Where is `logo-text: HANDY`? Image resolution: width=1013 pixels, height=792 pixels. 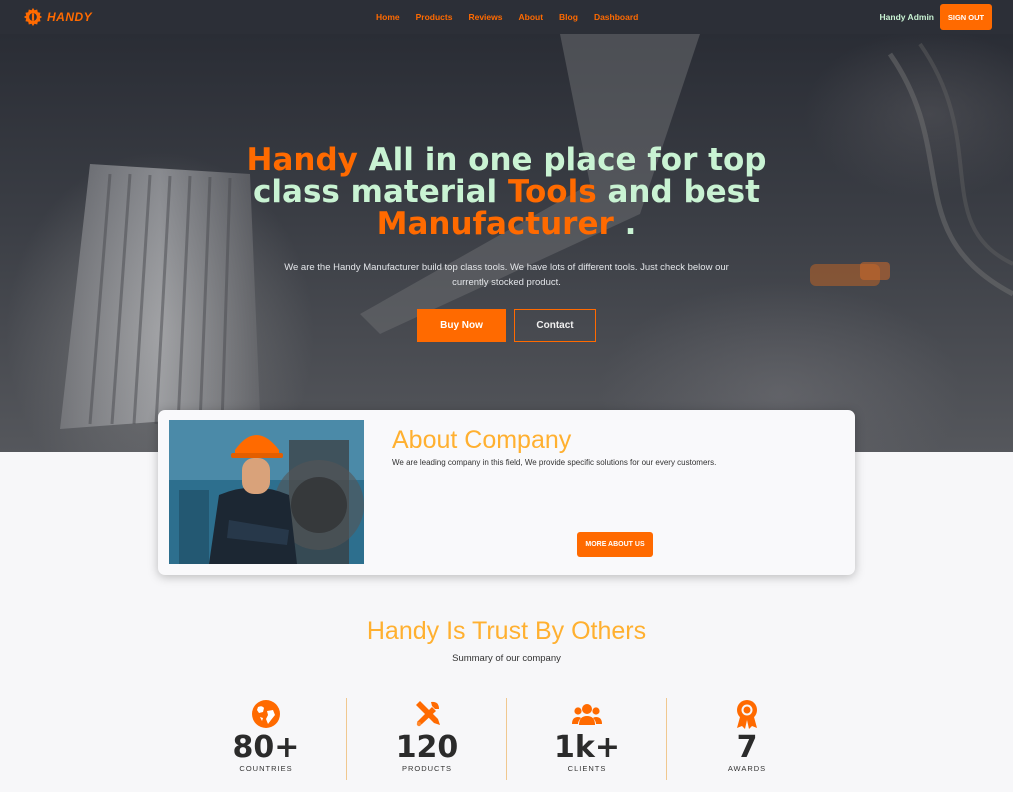 logo-text: HANDY is located at coordinates (70, 17).